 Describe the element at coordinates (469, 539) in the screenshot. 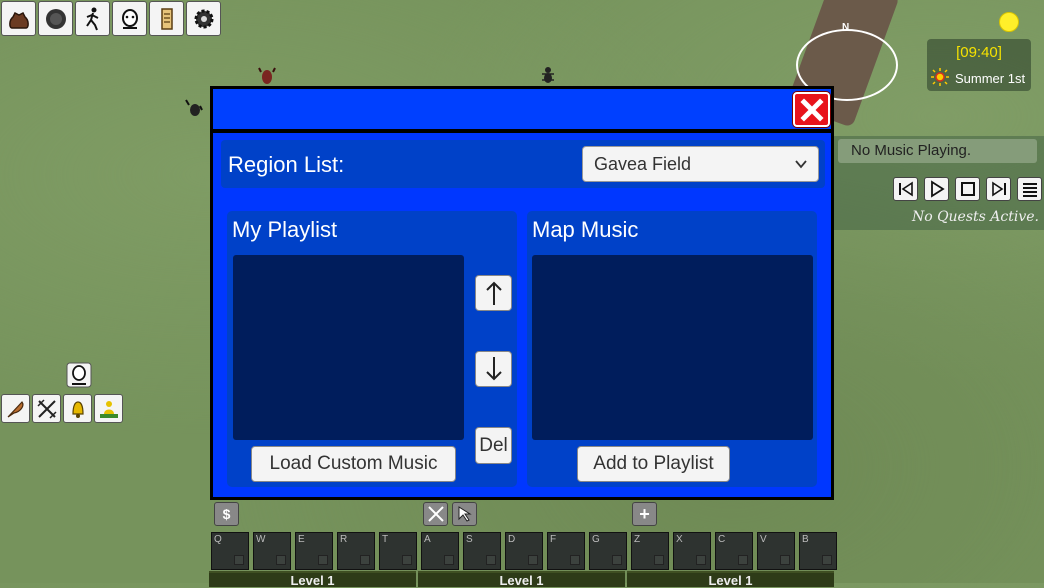

I see `hotbar-key-label: S` at that location.